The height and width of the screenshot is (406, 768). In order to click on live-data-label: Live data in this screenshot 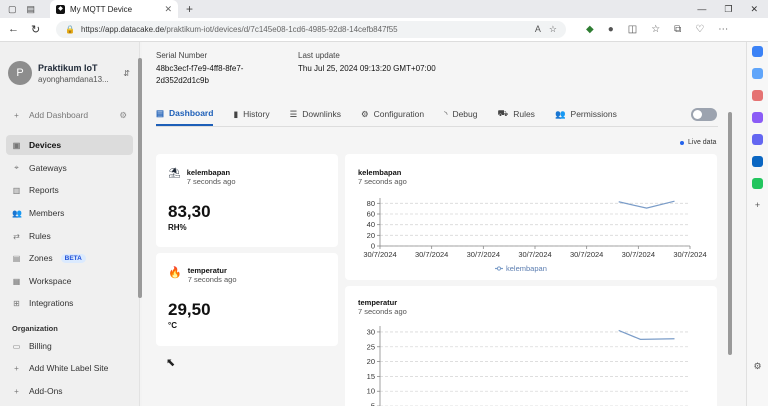, I will do `click(702, 142)`.